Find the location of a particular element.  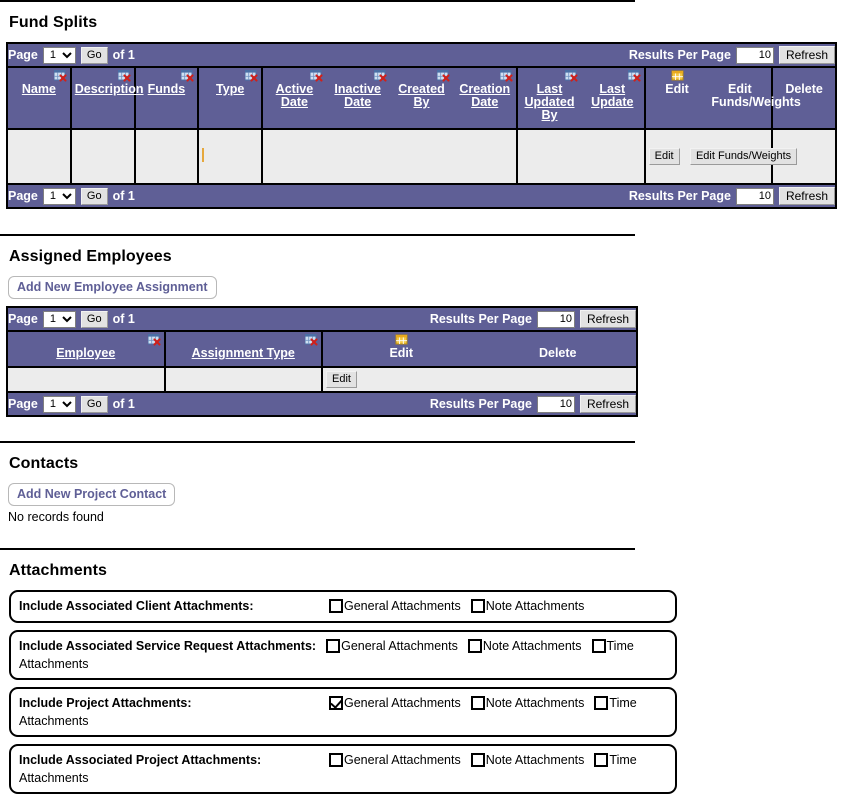

column-header-employee: Employee is located at coordinates (86, 349).